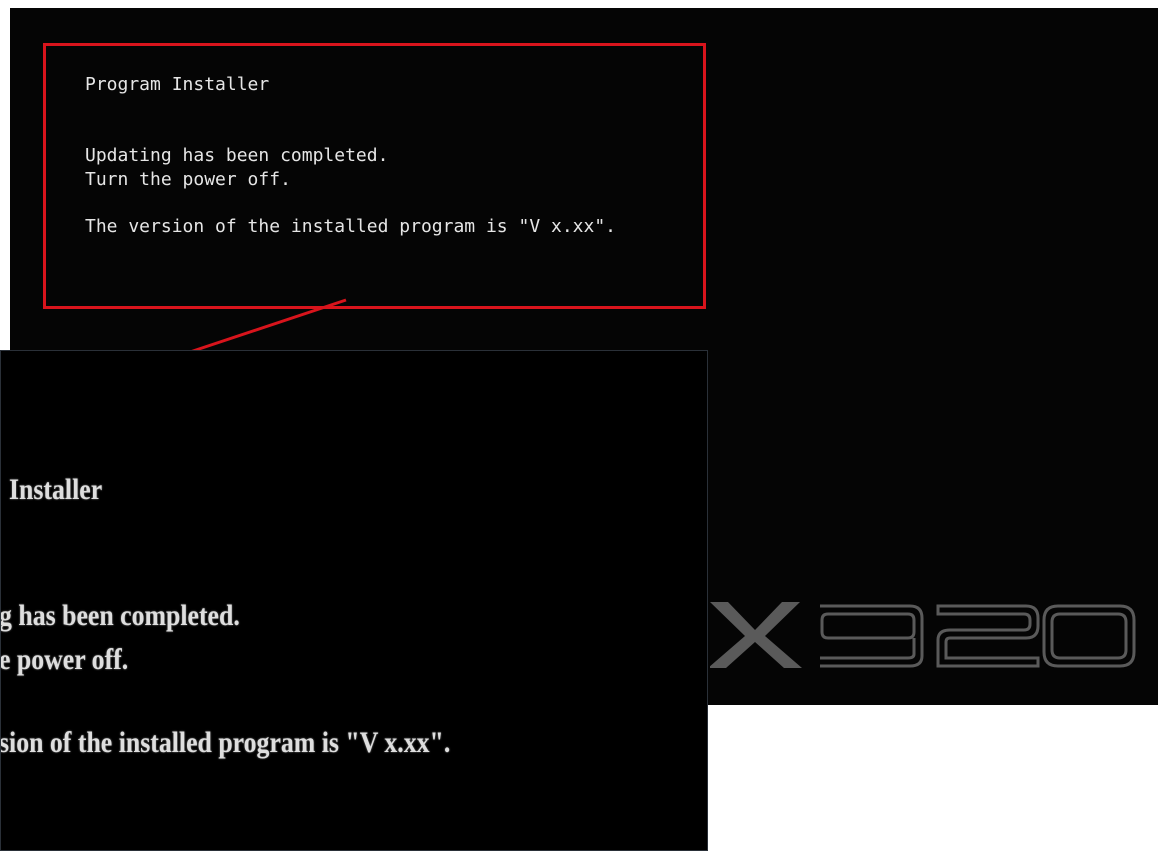  Describe the element at coordinates (64, 659) in the screenshot. I see `zoom-power-off-message: e power off.` at that location.